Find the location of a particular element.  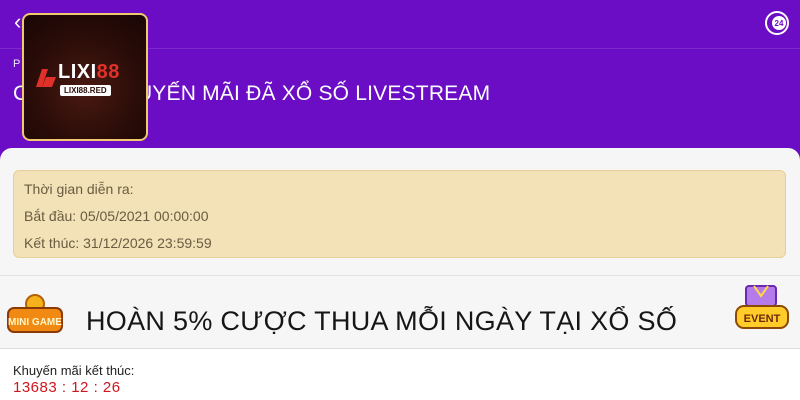

logo-wordmark: LIXI88 is located at coordinates (89, 72).